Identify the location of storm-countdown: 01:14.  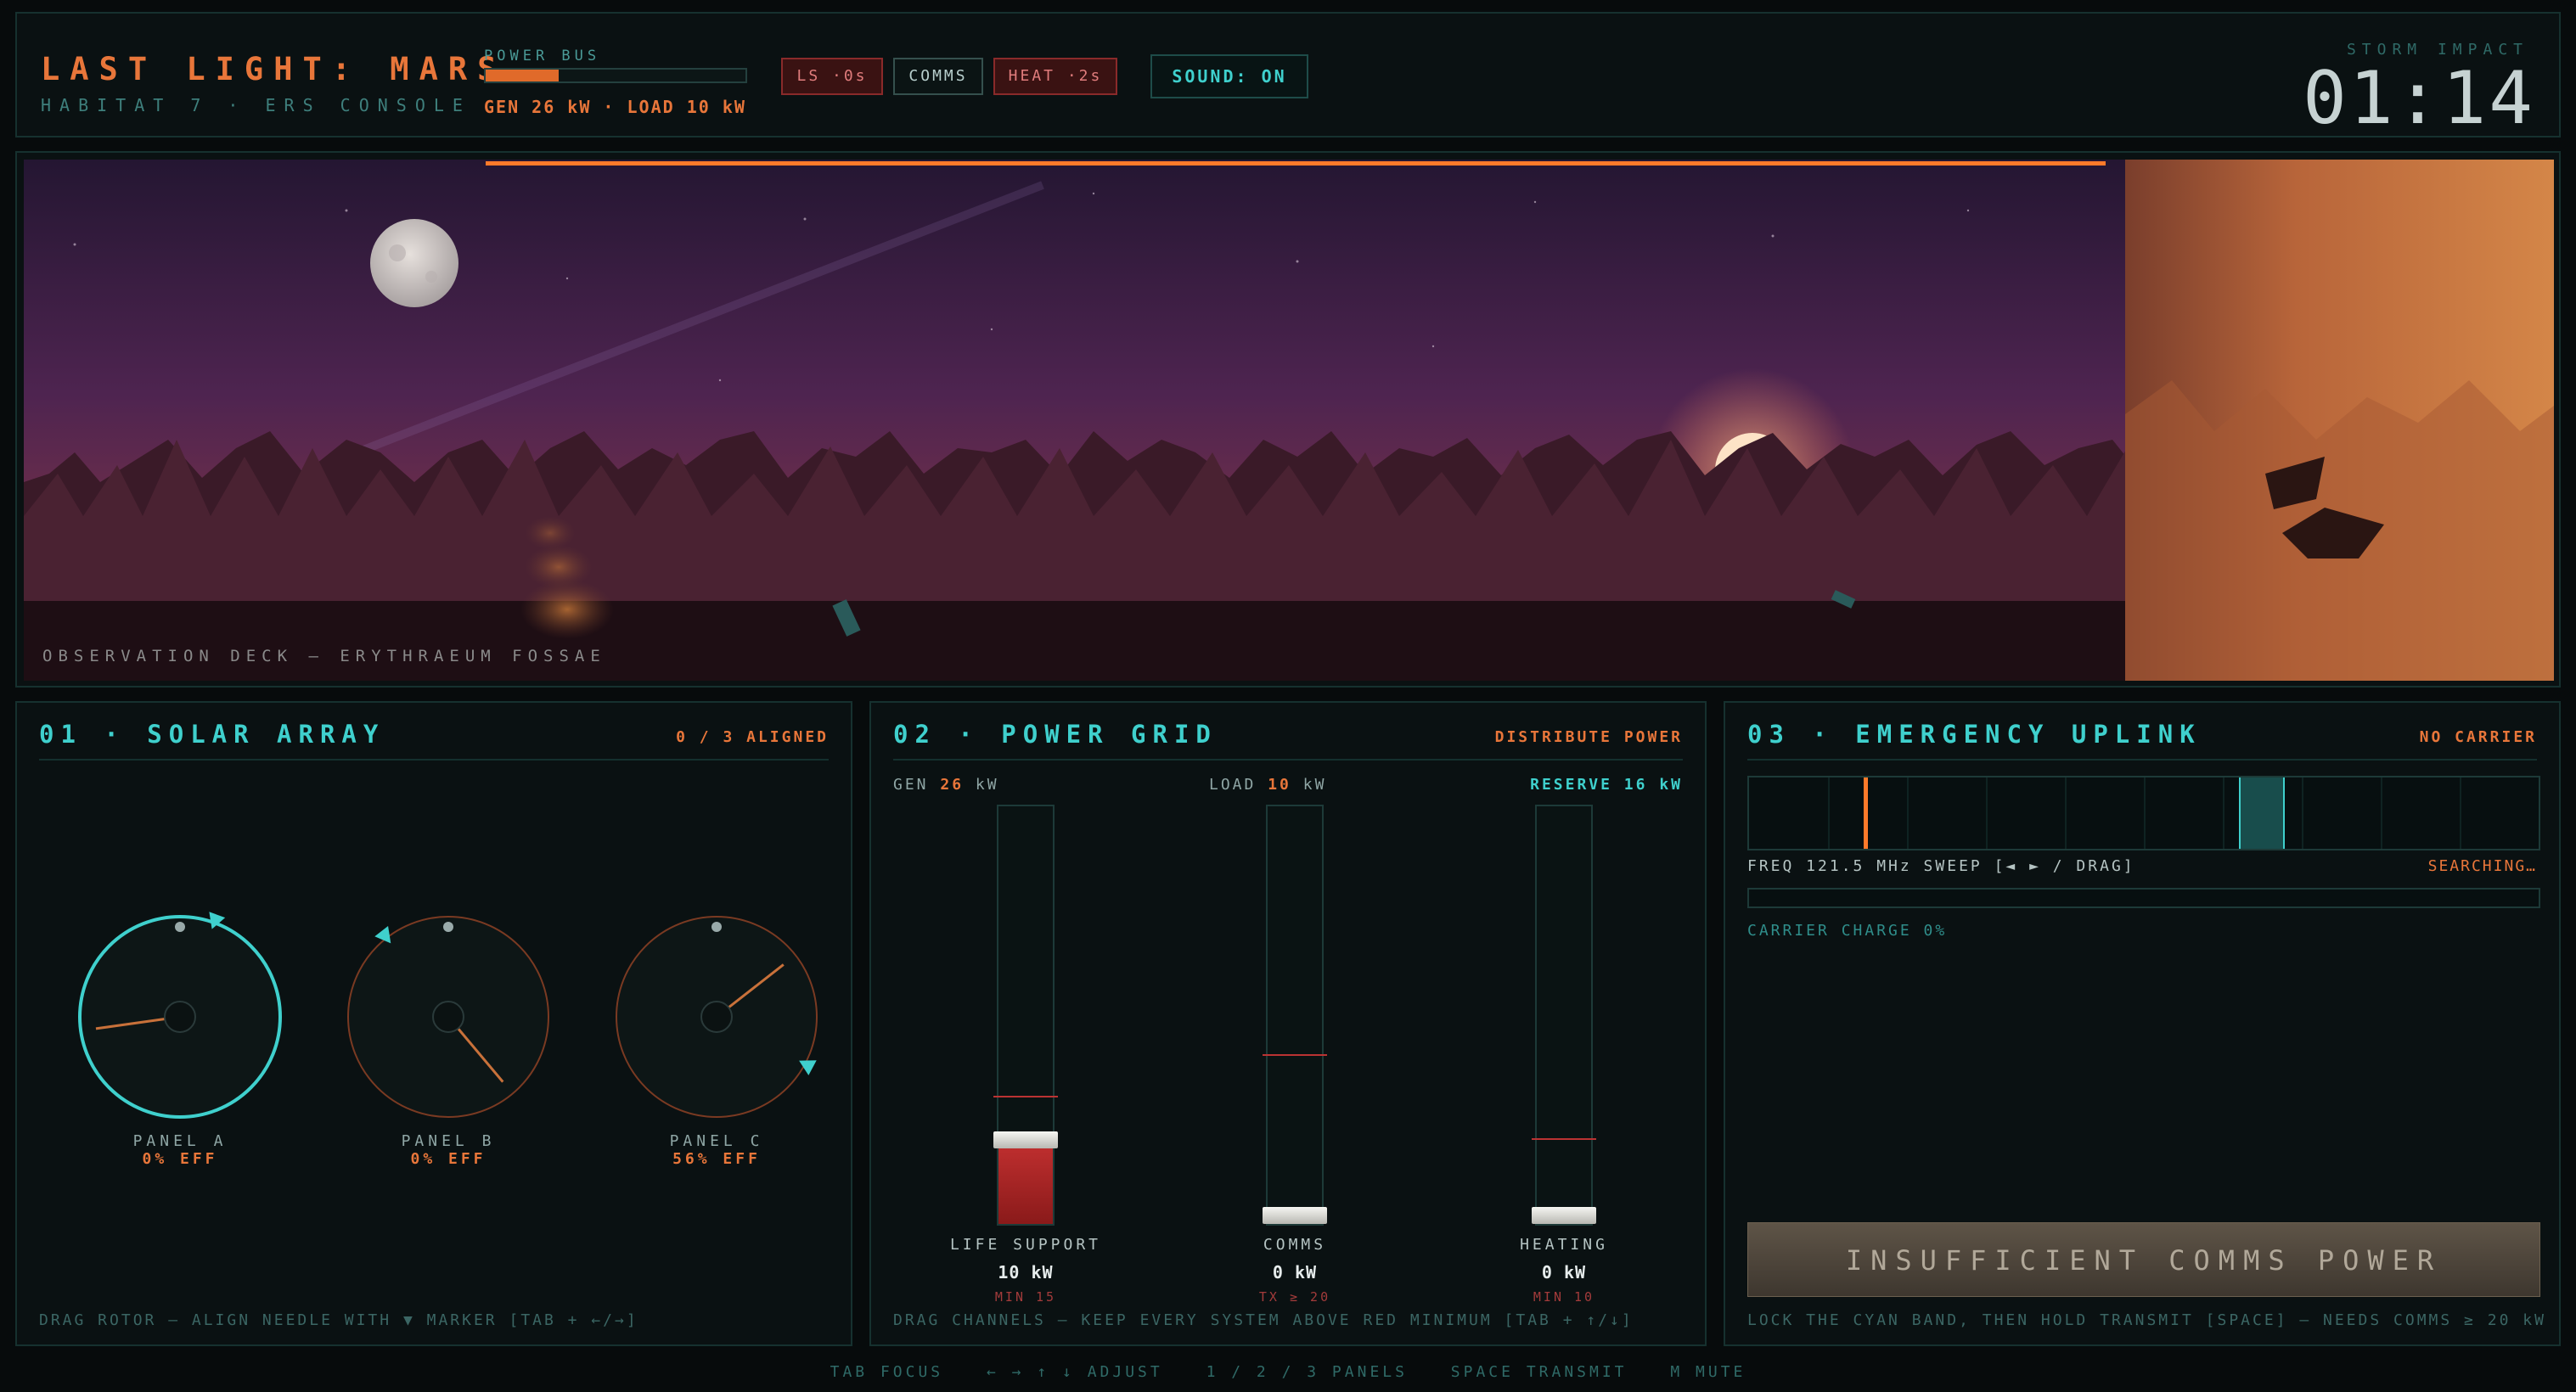
(2419, 98).